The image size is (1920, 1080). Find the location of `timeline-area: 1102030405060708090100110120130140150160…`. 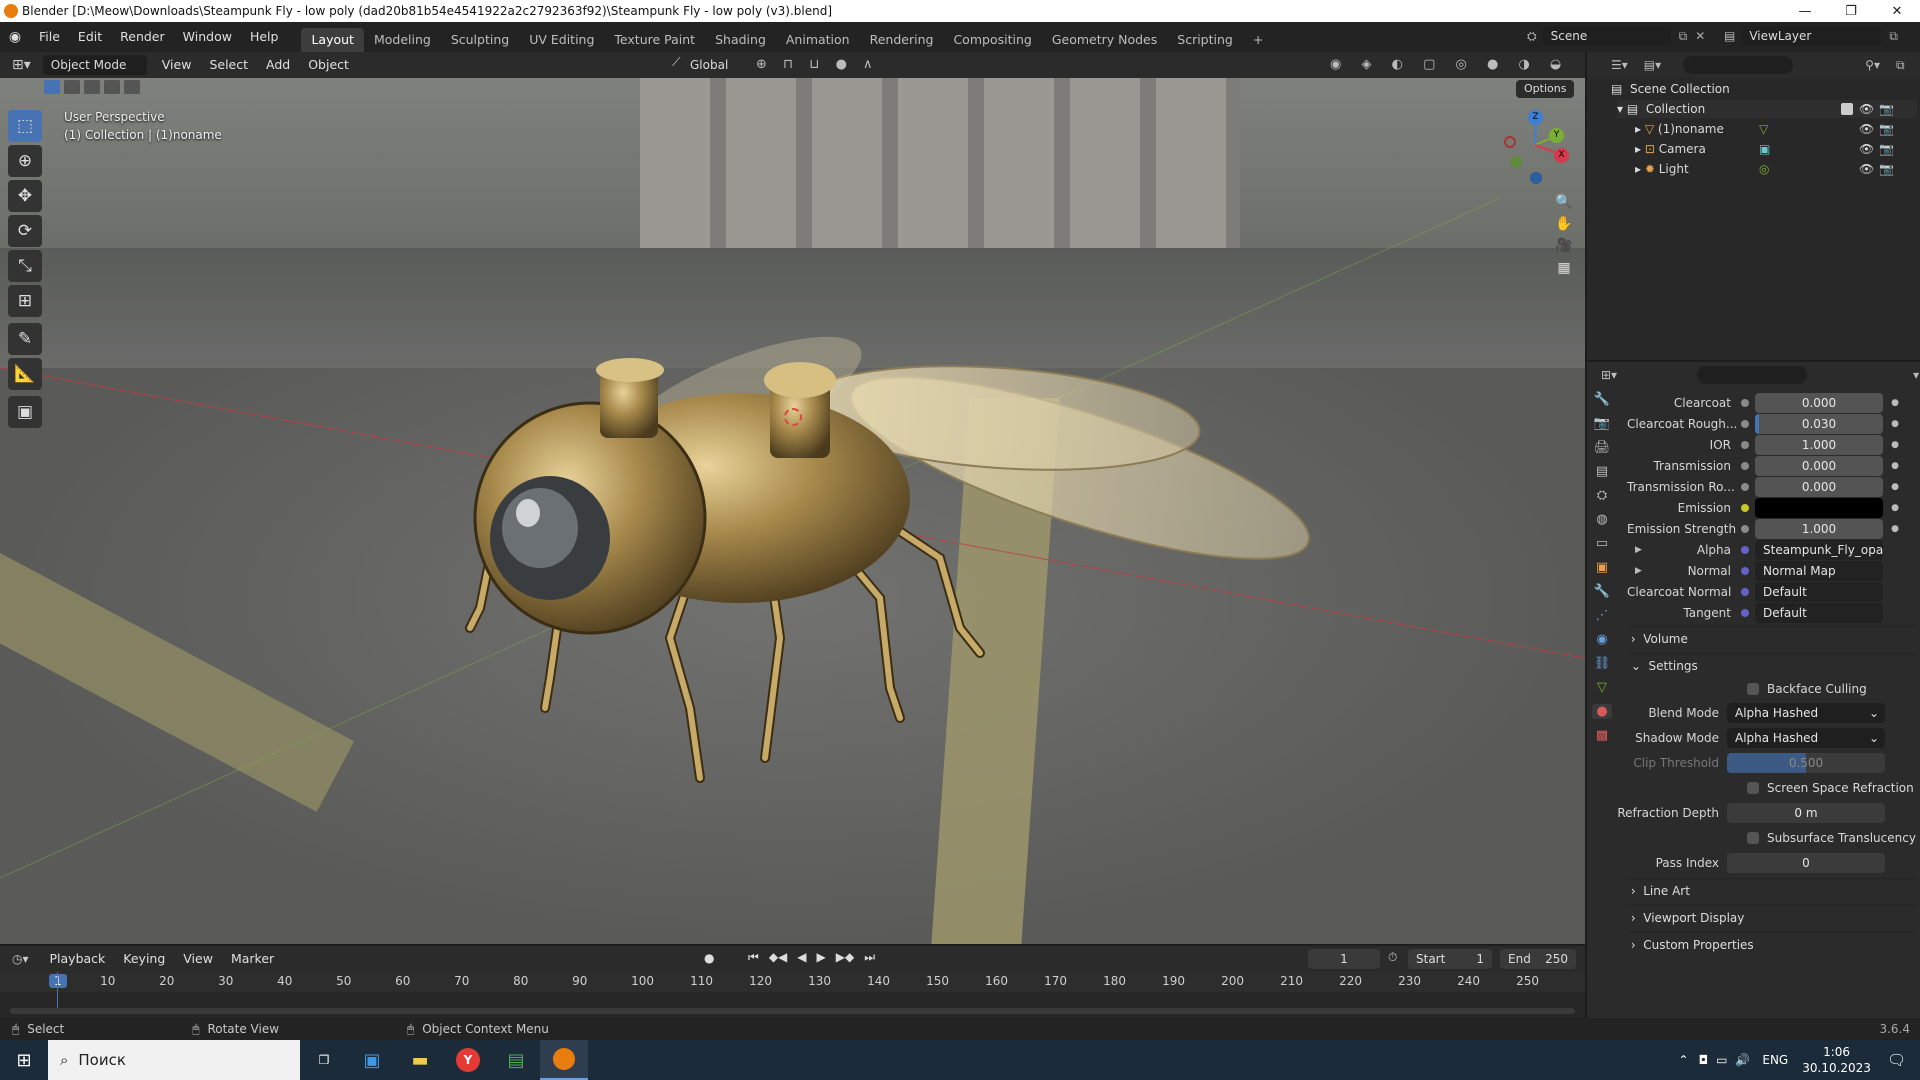

timeline-area: 1102030405060708090100110120130140150160… is located at coordinates (792, 995).